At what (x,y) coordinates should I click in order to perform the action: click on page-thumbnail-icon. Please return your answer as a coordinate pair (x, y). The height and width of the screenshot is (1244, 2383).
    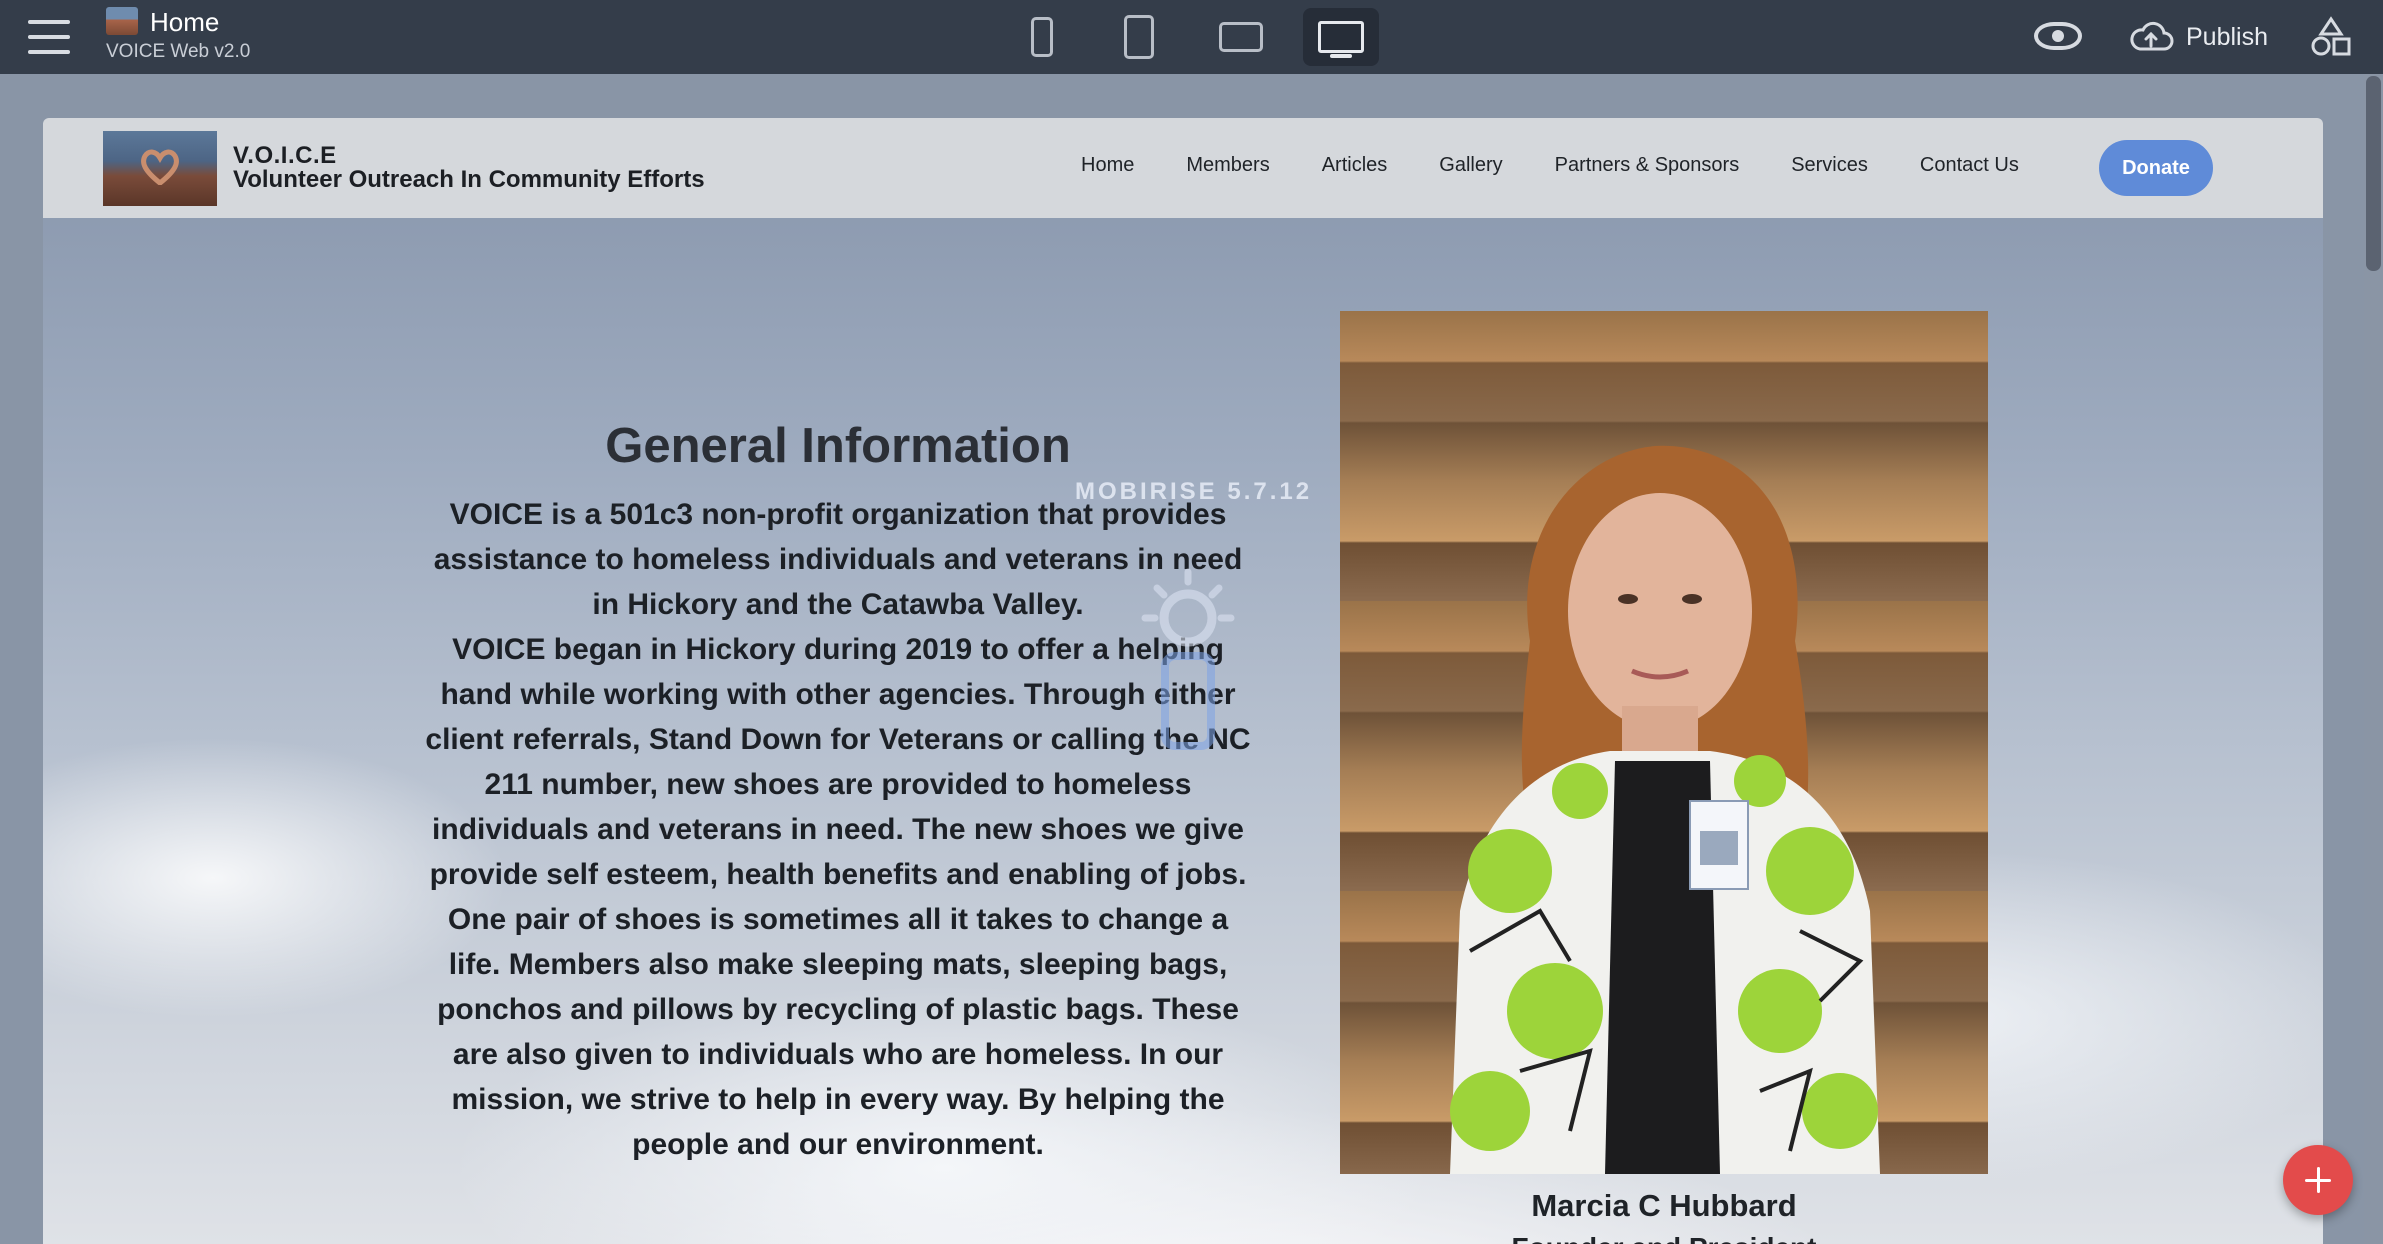
    Looking at the image, I should click on (122, 21).